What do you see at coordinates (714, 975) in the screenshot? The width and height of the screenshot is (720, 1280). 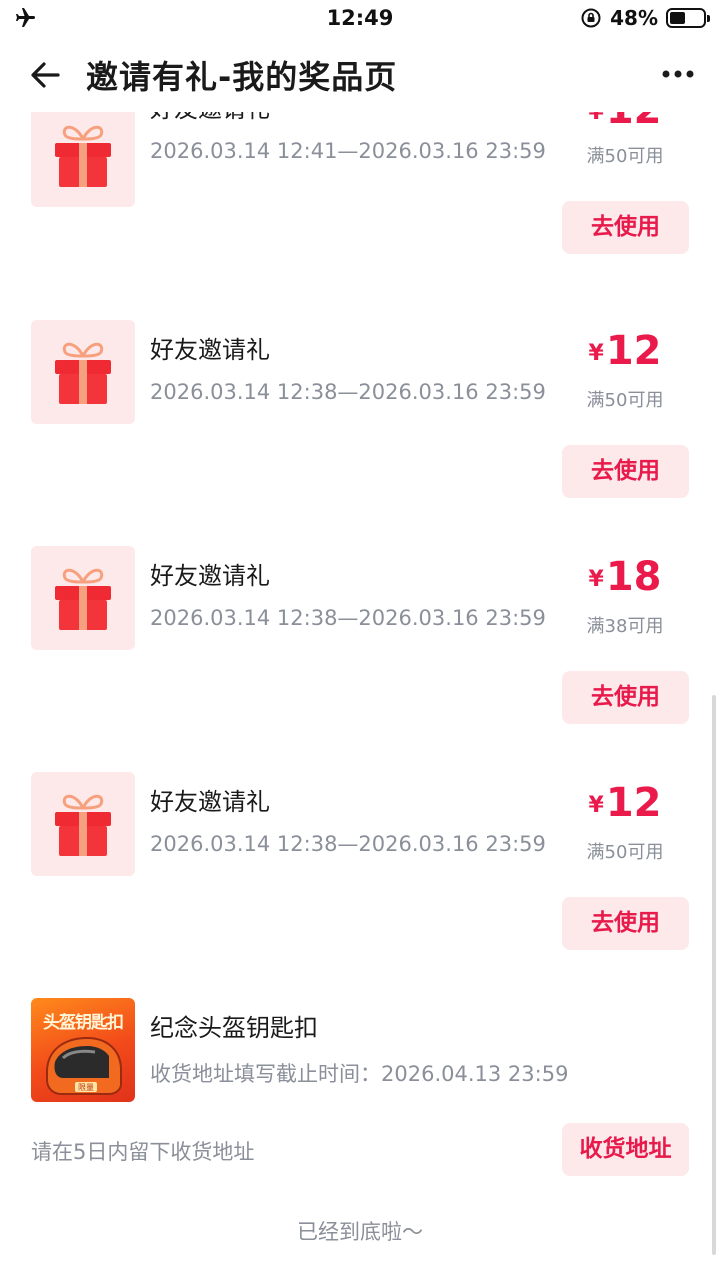 I see `scrollbar` at bounding box center [714, 975].